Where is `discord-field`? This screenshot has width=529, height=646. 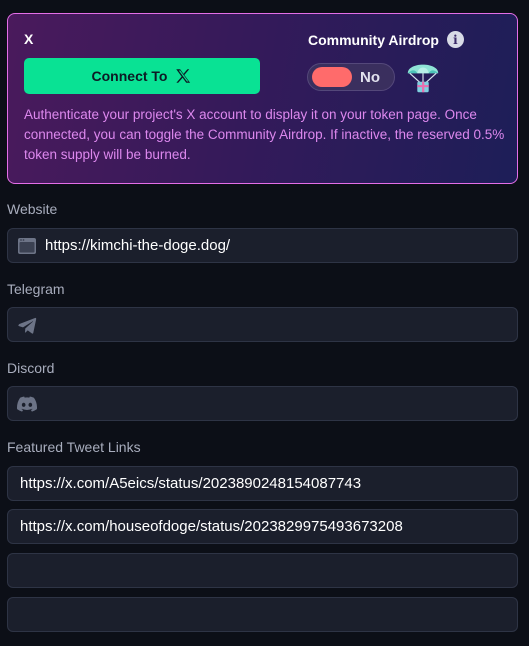
discord-field is located at coordinates (262, 403).